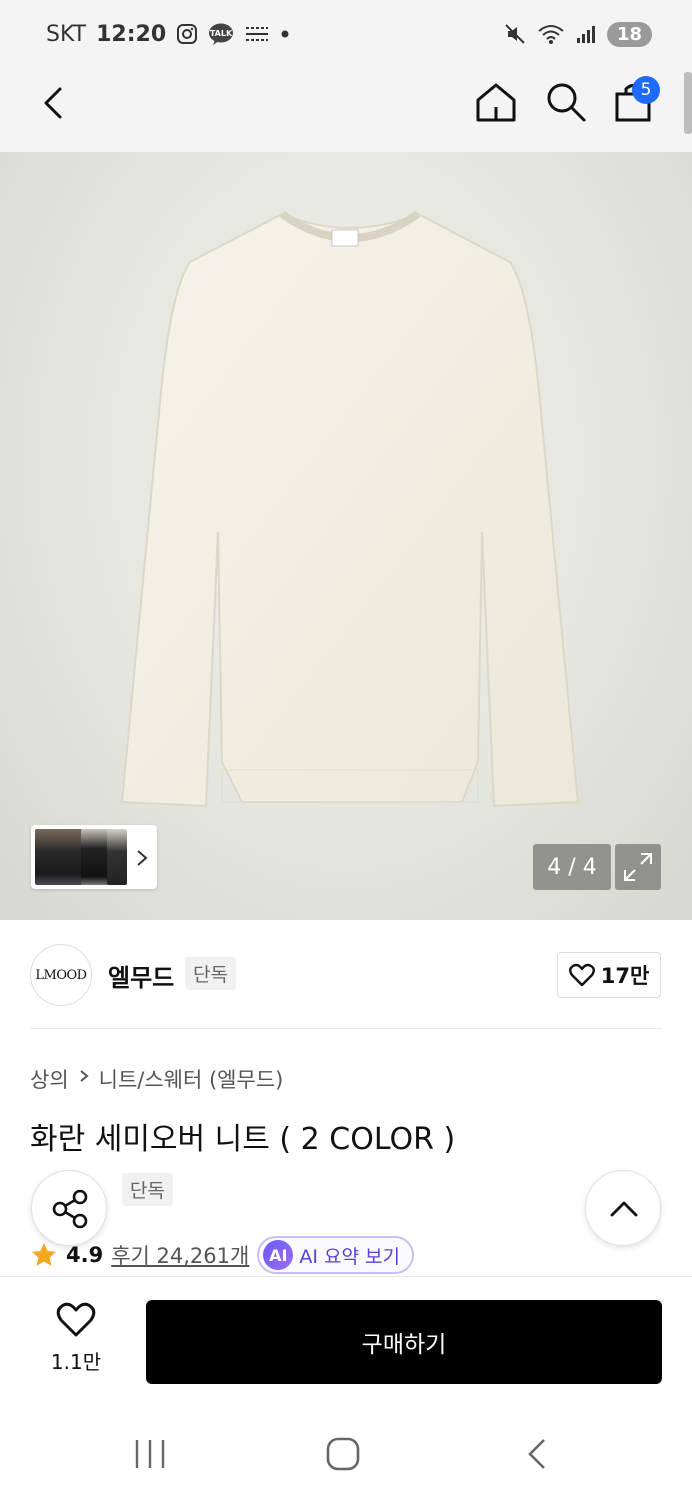 Image resolution: width=692 pixels, height=1500 pixels. Describe the element at coordinates (515, 34) in the screenshot. I see `mute-icon` at that location.